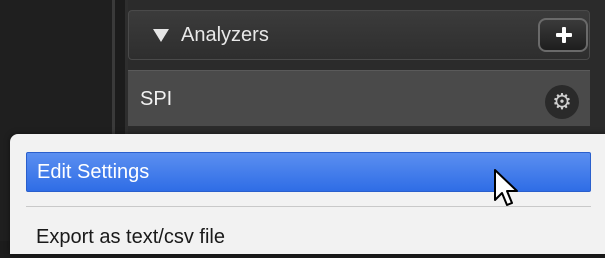  I want to click on menu-item-label: Export as text/csv file, so click(130, 237).